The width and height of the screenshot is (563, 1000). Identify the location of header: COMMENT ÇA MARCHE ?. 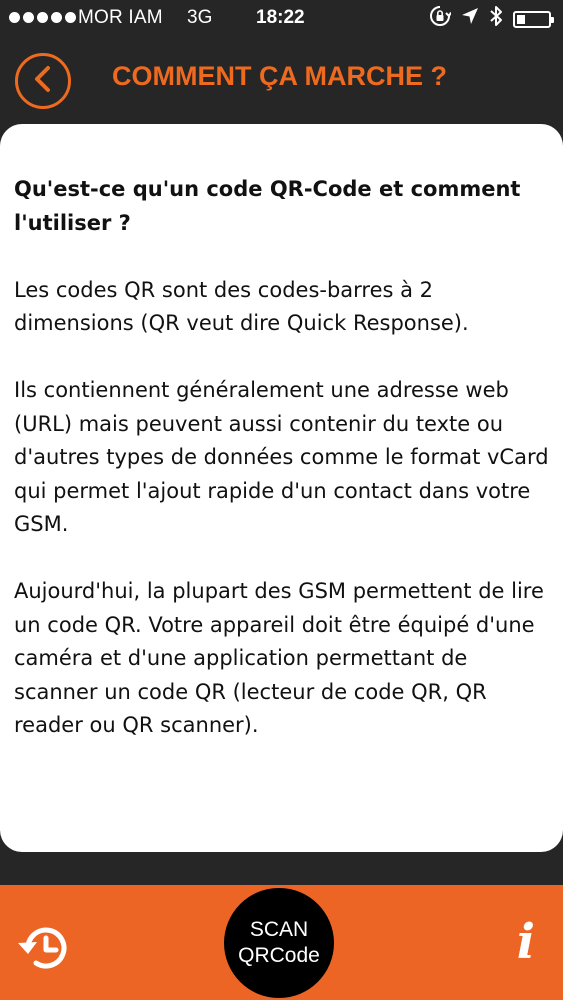
(281, 82).